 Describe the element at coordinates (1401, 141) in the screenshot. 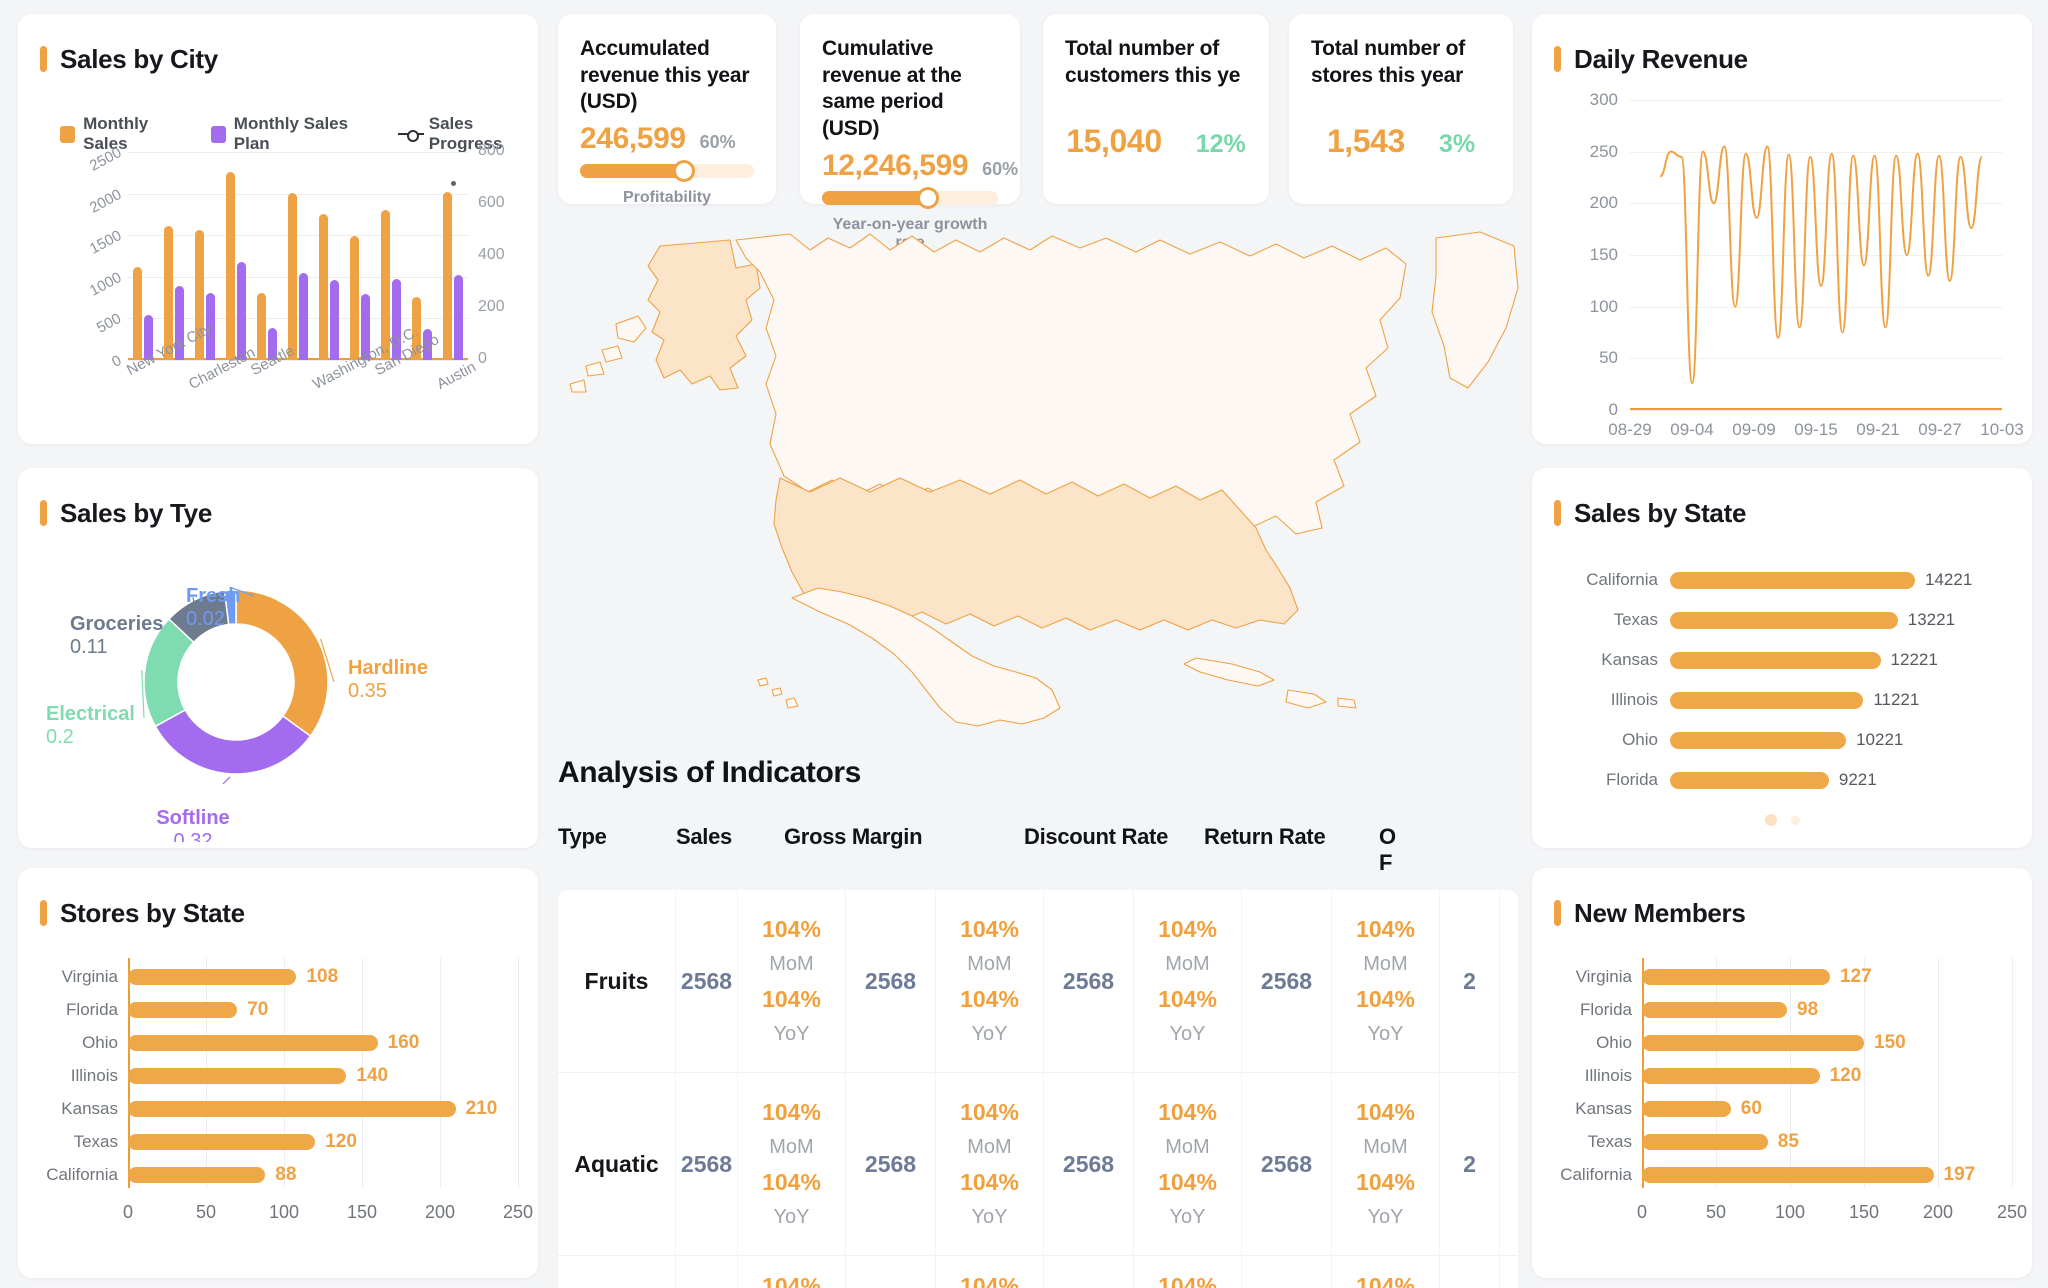

I see `kpi-value-row: 1,543 3%` at that location.